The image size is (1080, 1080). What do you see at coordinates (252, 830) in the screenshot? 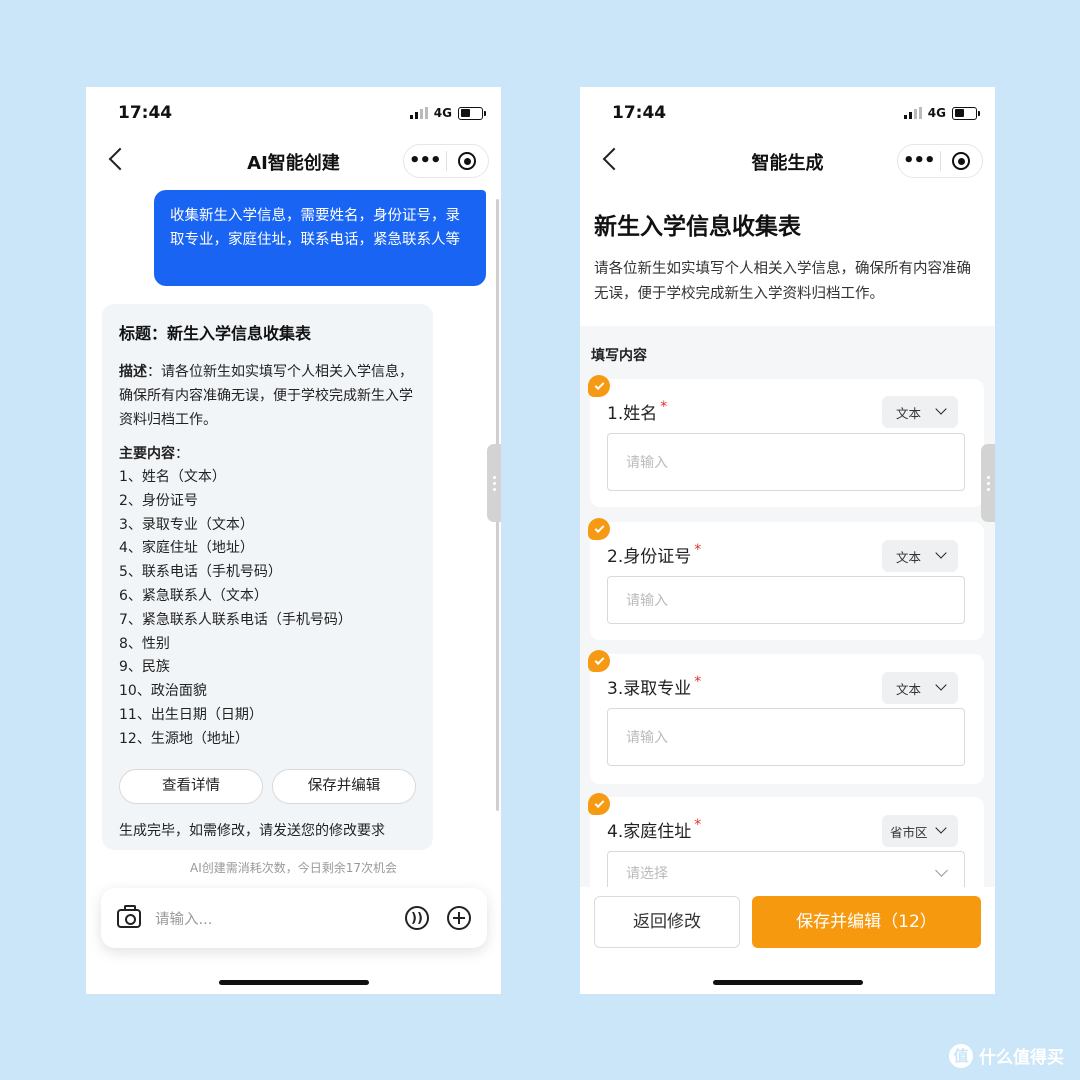
I see `generation-complete-note: 生成完毕，如需修改，请发送您的修改要求` at bounding box center [252, 830].